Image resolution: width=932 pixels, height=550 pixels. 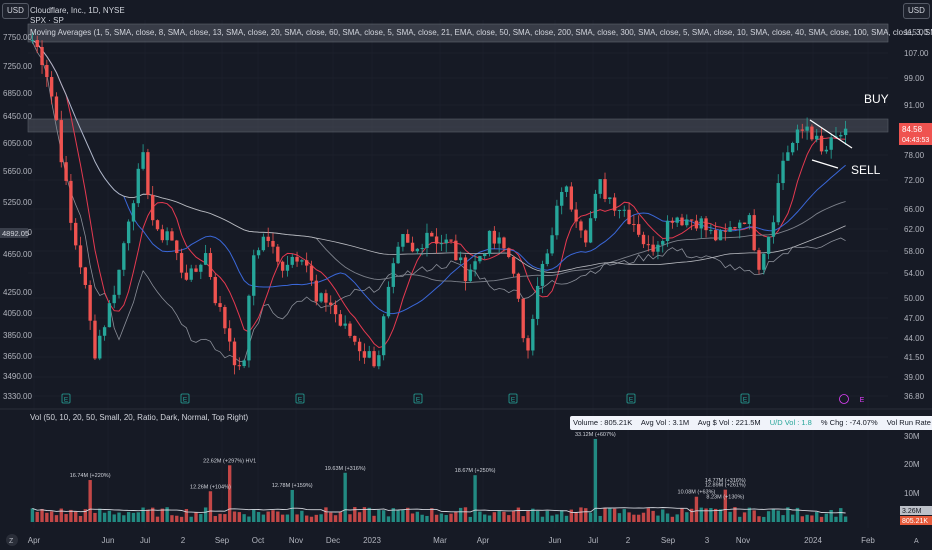 I want to click on time-axis-label: 3, so click(x=707, y=540).